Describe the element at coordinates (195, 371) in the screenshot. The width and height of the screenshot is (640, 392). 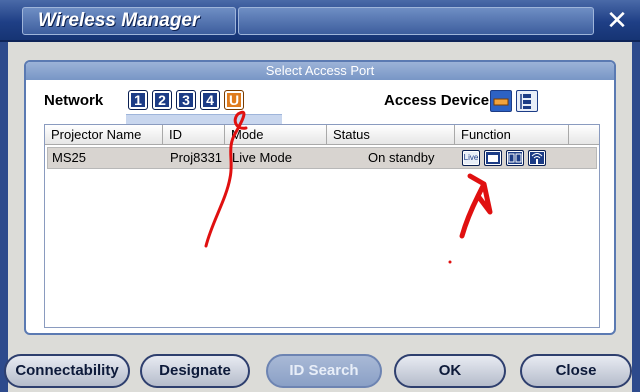
I see `designate-button: Designate` at that location.